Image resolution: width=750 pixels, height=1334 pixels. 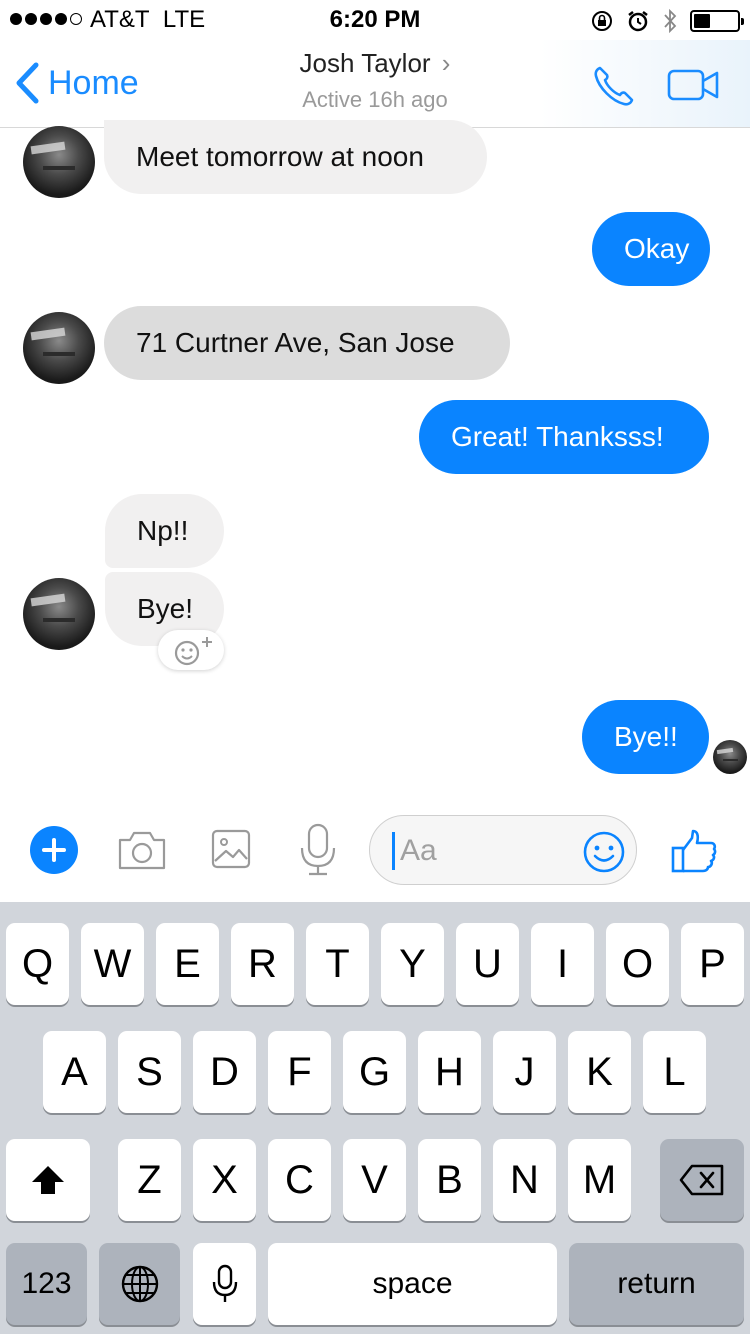 I want to click on smiley-icon, so click(x=604, y=852).